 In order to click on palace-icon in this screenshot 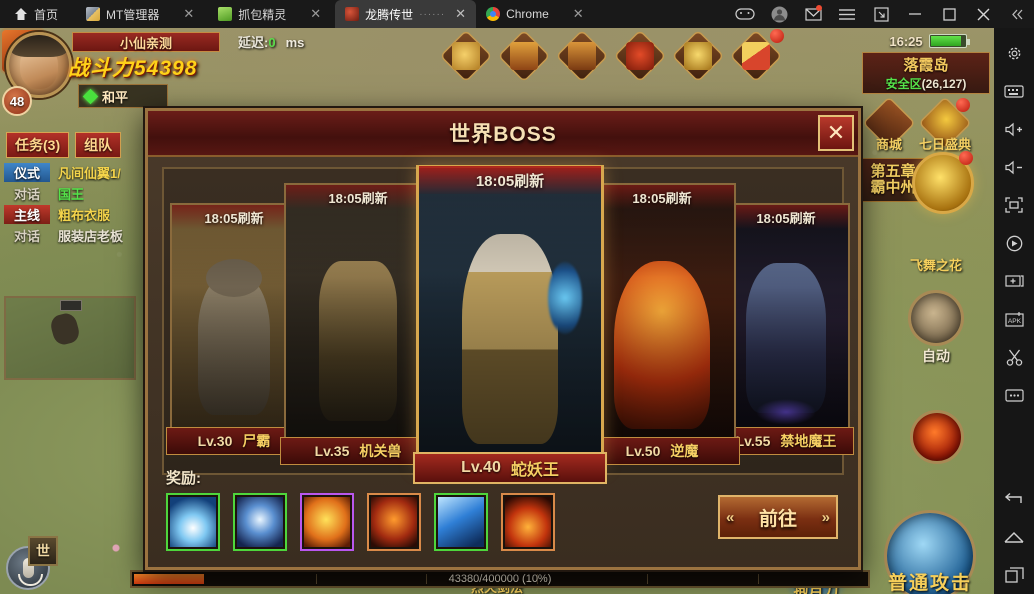, I will do `click(582, 56)`.